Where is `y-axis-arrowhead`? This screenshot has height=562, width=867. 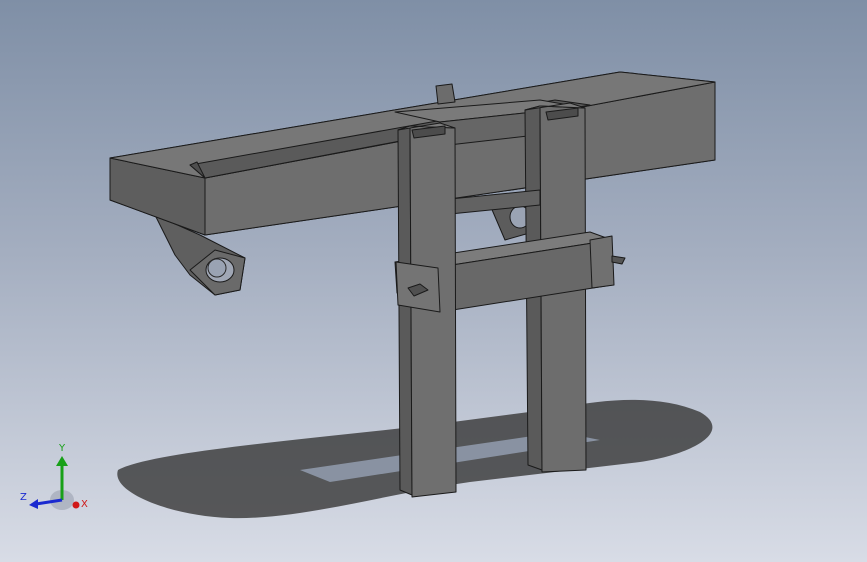 y-axis-arrowhead is located at coordinates (62, 461).